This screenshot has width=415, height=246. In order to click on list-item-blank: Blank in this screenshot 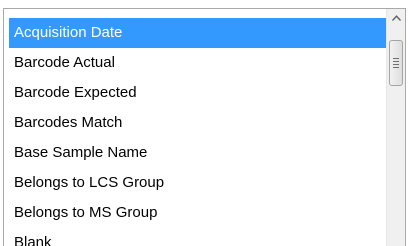, I will do `click(198, 237)`.